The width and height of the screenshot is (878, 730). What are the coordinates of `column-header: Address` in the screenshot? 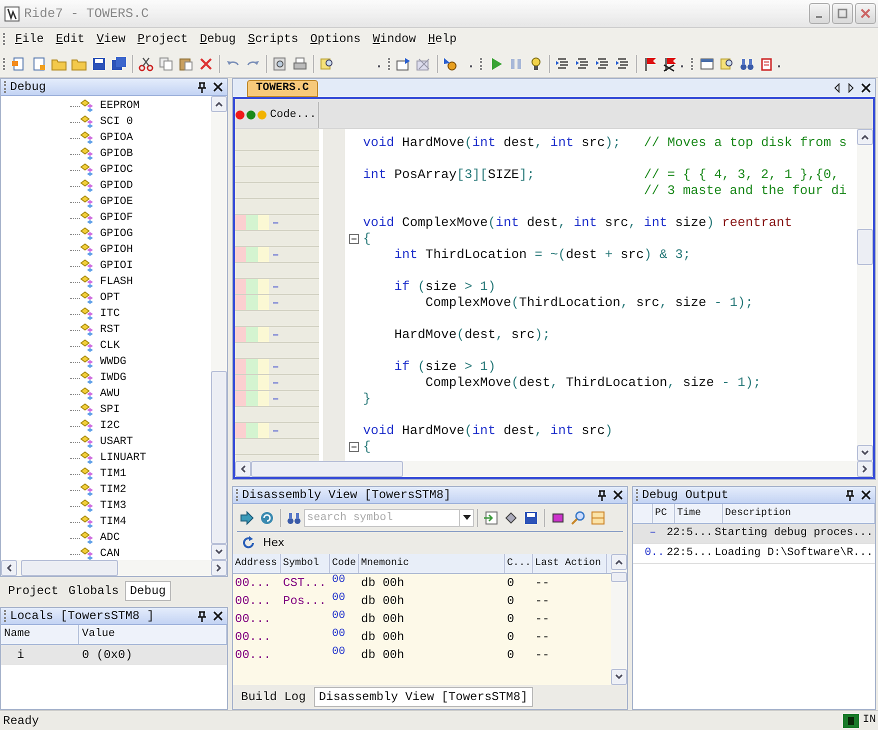 It's located at (257, 563).